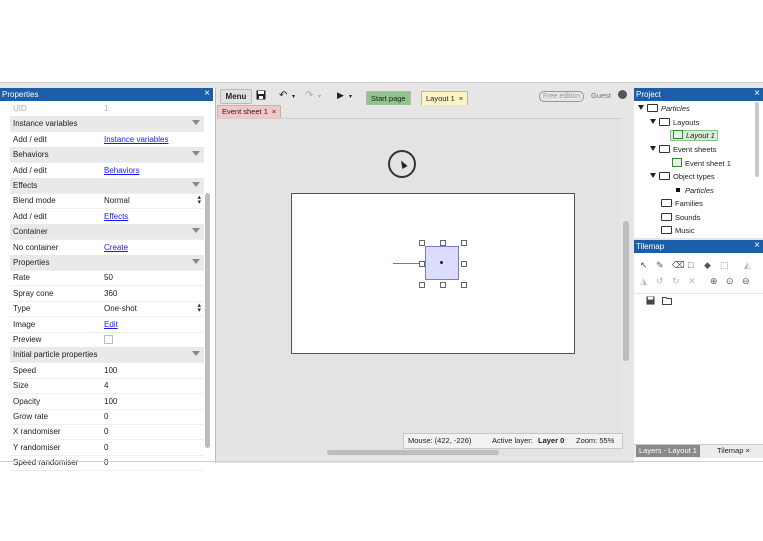 Image resolution: width=763 pixels, height=541 pixels. I want to click on tree-item-root: Particles, so click(664, 109).